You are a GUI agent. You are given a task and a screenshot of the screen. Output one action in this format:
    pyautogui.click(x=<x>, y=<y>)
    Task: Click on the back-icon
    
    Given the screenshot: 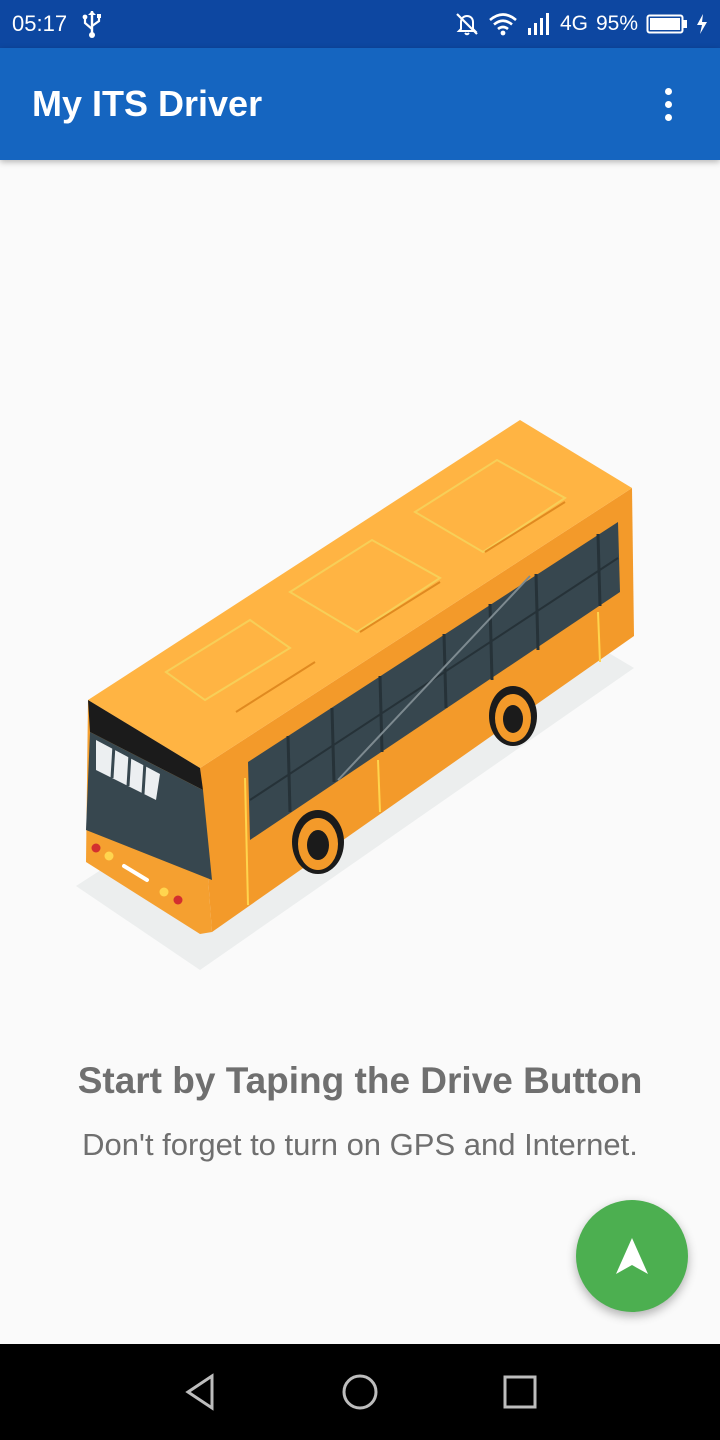 What is the action you would take?
    pyautogui.click(x=200, y=1392)
    